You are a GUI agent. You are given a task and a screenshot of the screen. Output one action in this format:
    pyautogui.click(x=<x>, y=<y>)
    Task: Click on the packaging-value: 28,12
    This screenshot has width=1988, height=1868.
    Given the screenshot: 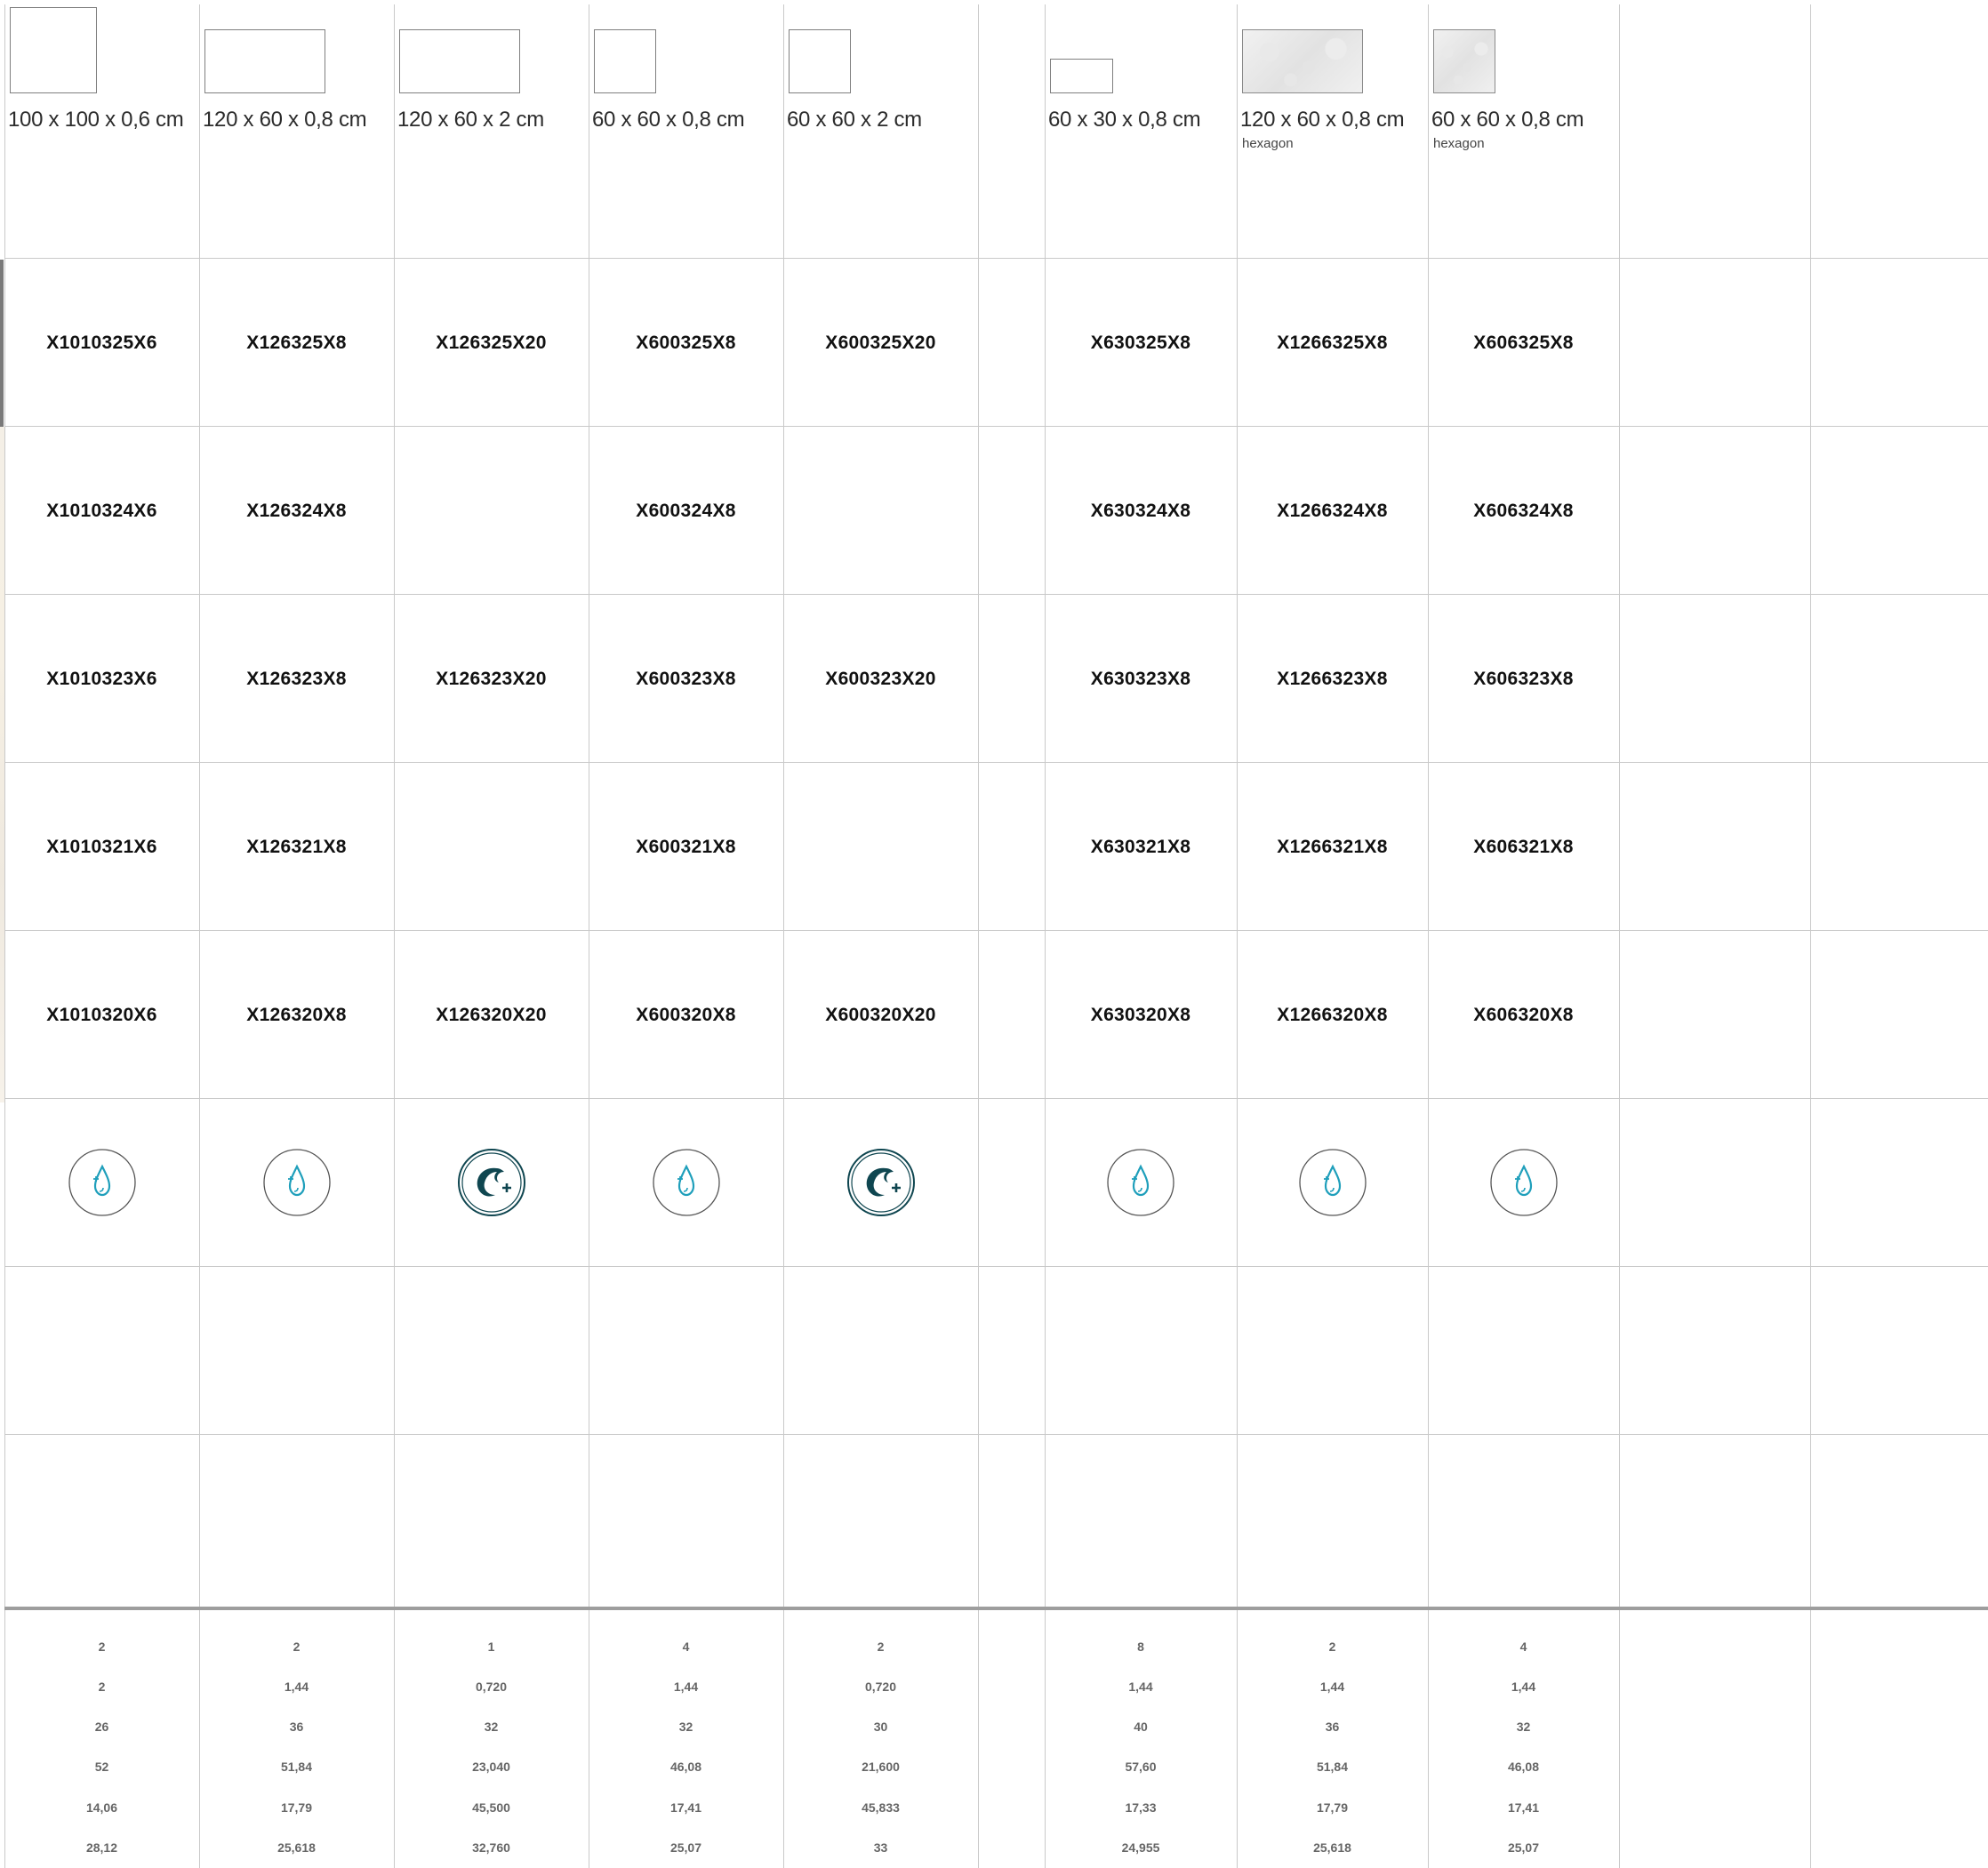 What is the action you would take?
    pyautogui.click(x=101, y=1847)
    